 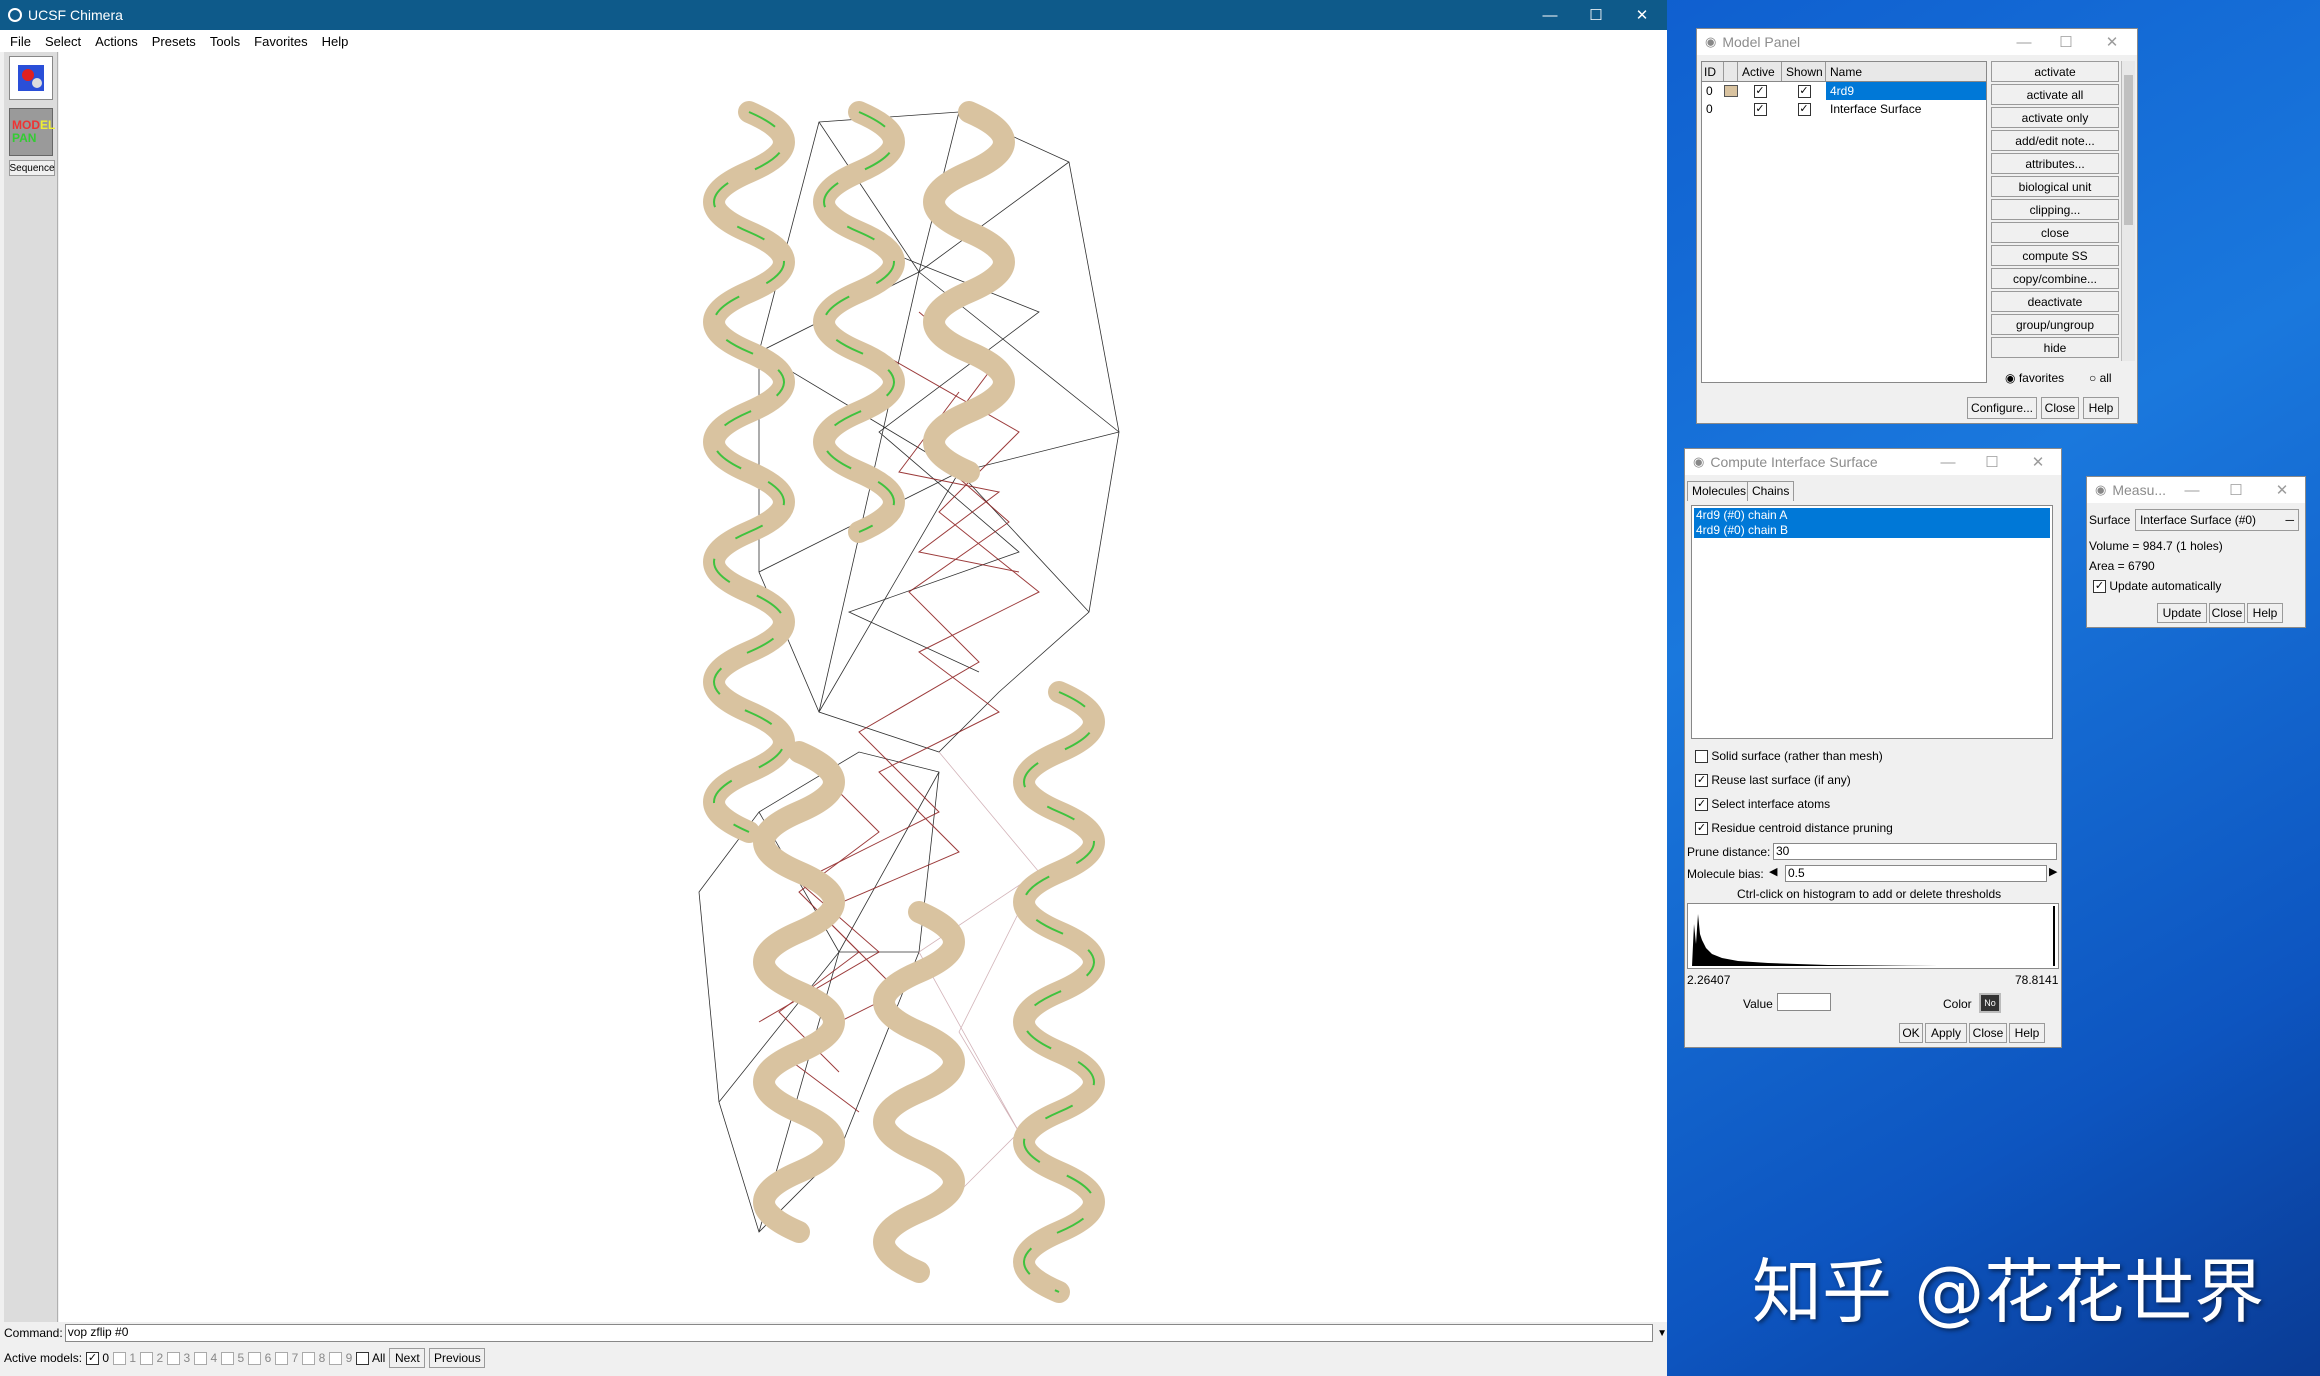 What do you see at coordinates (178, 1358) in the screenshot?
I see `model-3-checkbox: 3` at bounding box center [178, 1358].